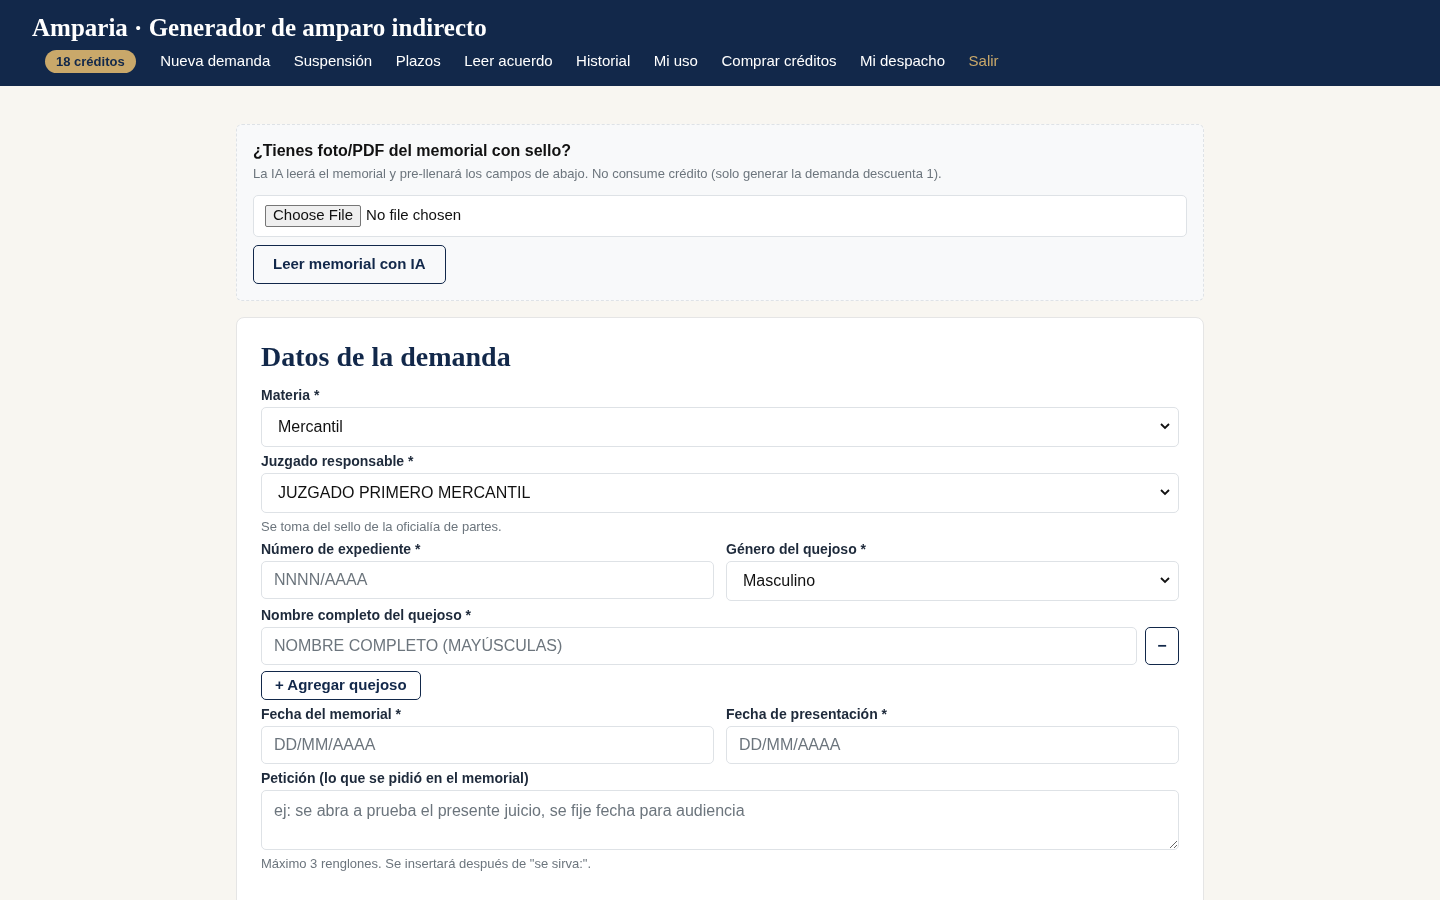 The height and width of the screenshot is (900, 1440). What do you see at coordinates (333, 61) in the screenshot?
I see `nav-link: Suspensión` at bounding box center [333, 61].